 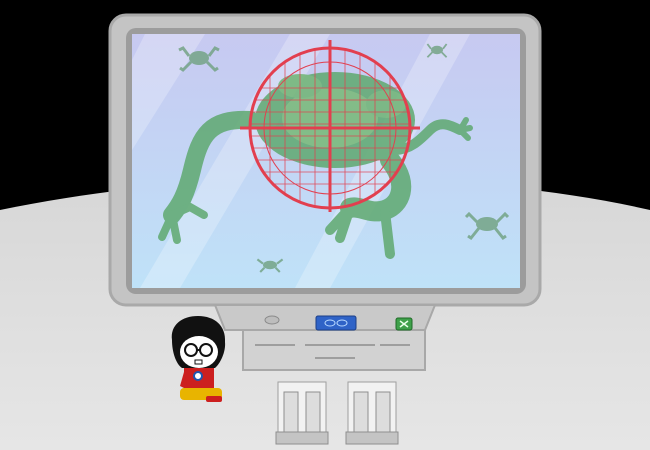 What do you see at coordinates (372, 413) in the screenshot?
I see `right-pedestal` at bounding box center [372, 413].